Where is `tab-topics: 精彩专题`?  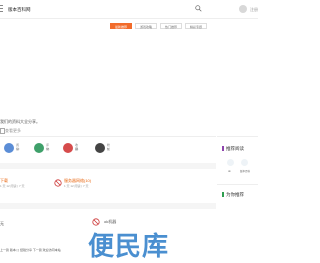
tab-topics: 精彩专题 is located at coordinates (196, 26).